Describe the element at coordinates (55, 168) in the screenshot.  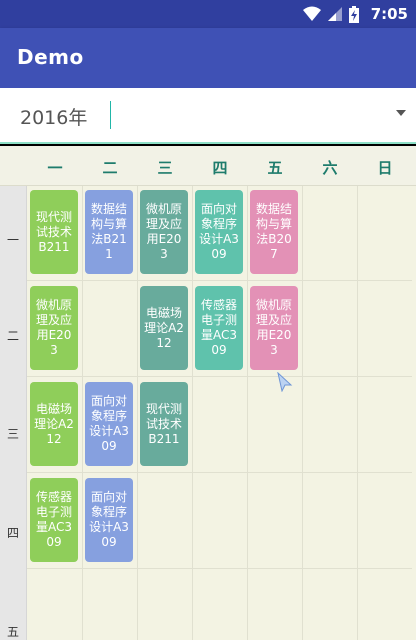
I see `weekday-label: 一` at that location.